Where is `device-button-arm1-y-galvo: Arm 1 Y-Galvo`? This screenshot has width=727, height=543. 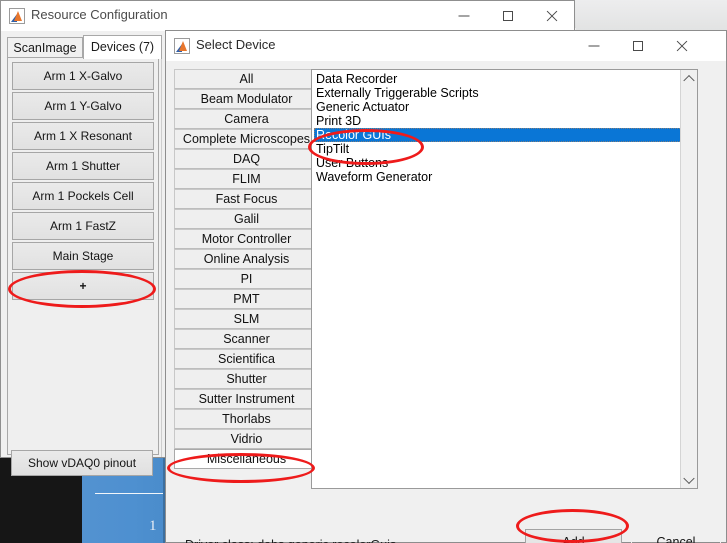
device-button-arm1-y-galvo: Arm 1 Y-Galvo is located at coordinates (83, 106).